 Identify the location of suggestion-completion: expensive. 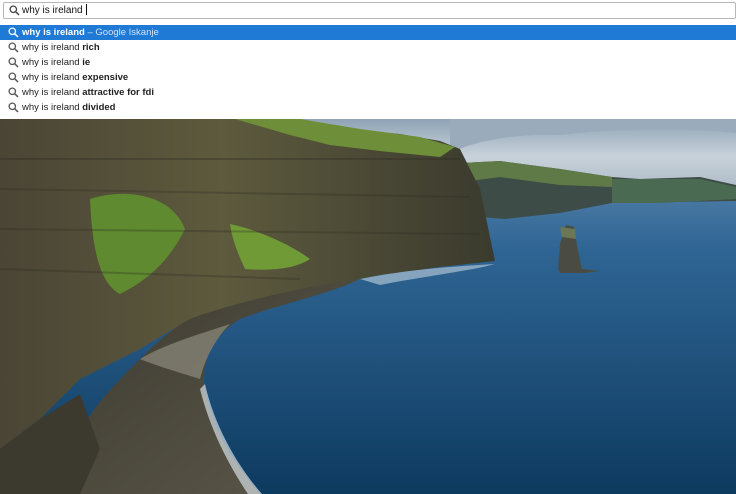
(105, 77).